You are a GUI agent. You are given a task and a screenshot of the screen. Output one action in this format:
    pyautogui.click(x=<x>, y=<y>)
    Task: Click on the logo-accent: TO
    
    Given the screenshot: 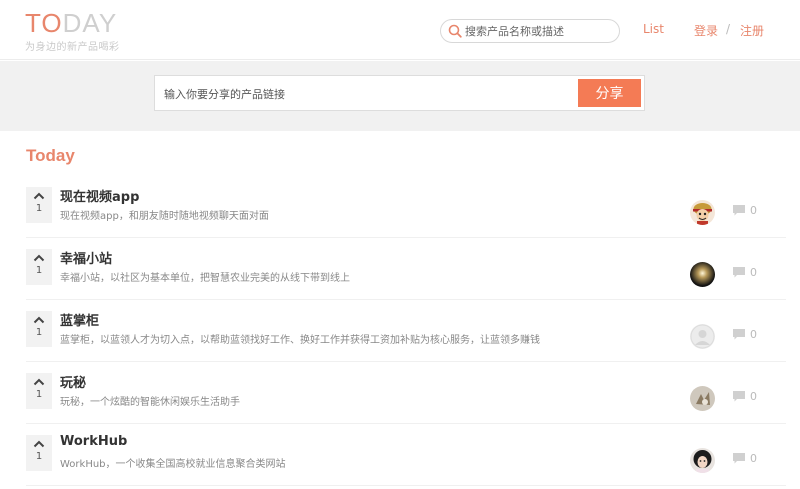 What is the action you would take?
    pyautogui.click(x=44, y=23)
    